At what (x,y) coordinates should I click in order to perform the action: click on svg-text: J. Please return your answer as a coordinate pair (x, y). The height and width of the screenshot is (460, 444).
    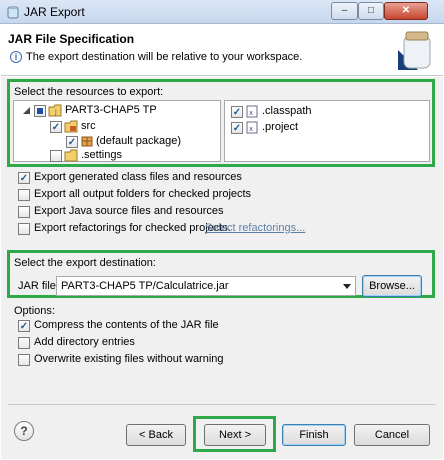
    Looking at the image, I should click on (55, 112).